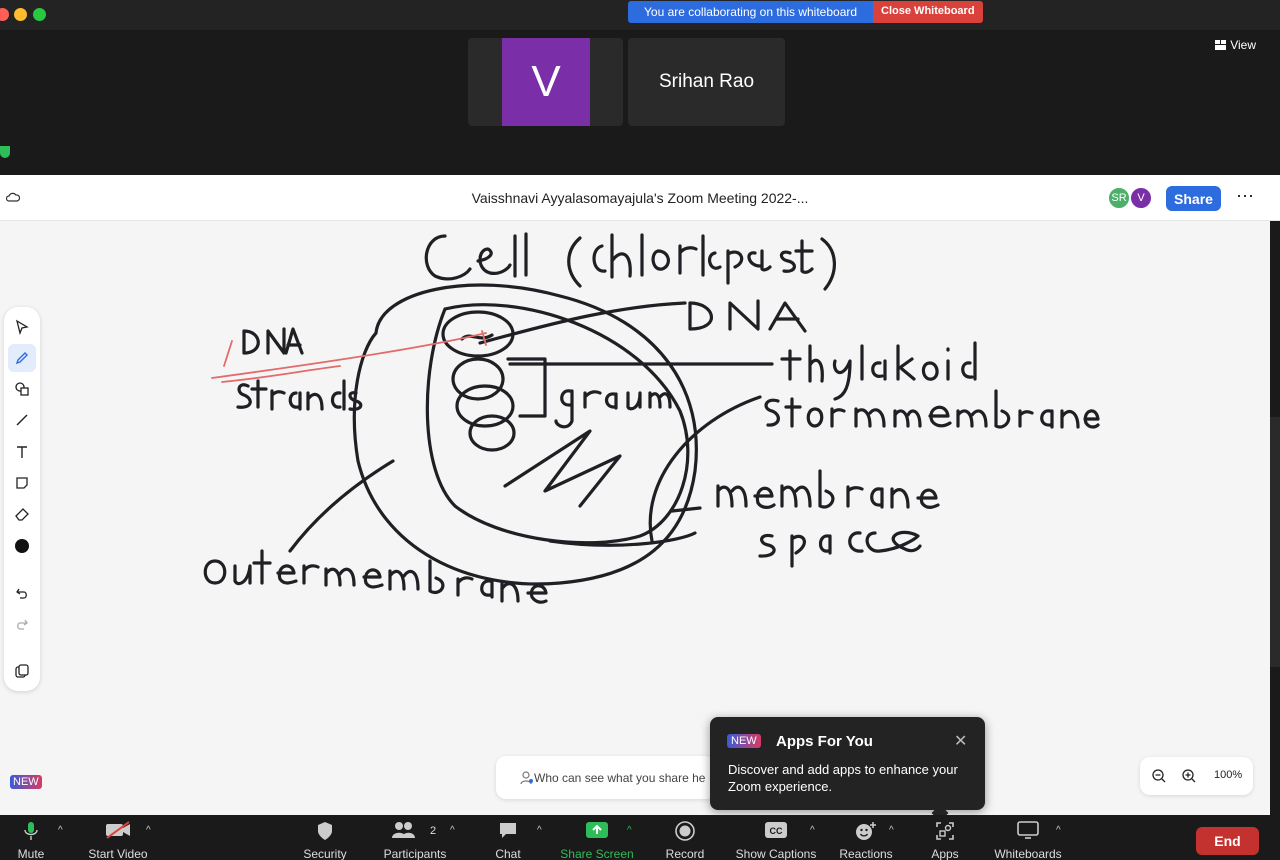 This screenshot has height=860, width=1280. I want to click on whiteboards-label: Whiteboards, so click(1028, 853).